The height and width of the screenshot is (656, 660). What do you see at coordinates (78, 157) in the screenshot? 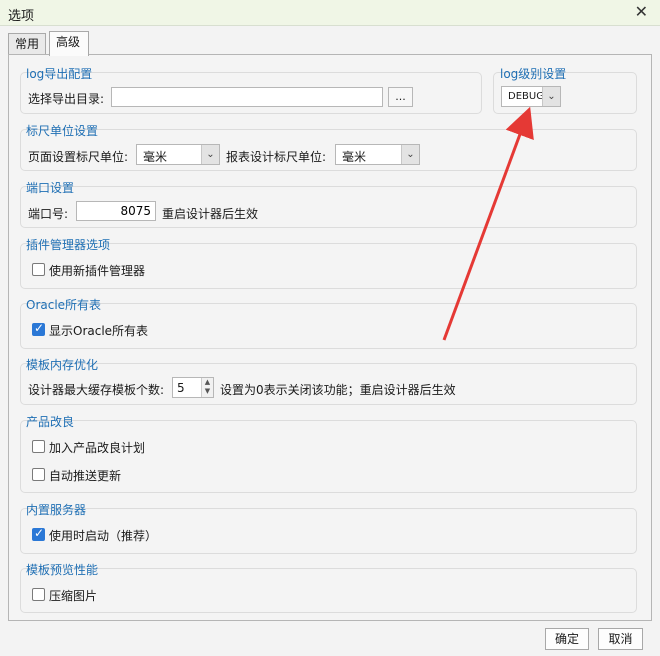
I see `page-ruler-label: 页面设置标尺单位:` at bounding box center [78, 157].